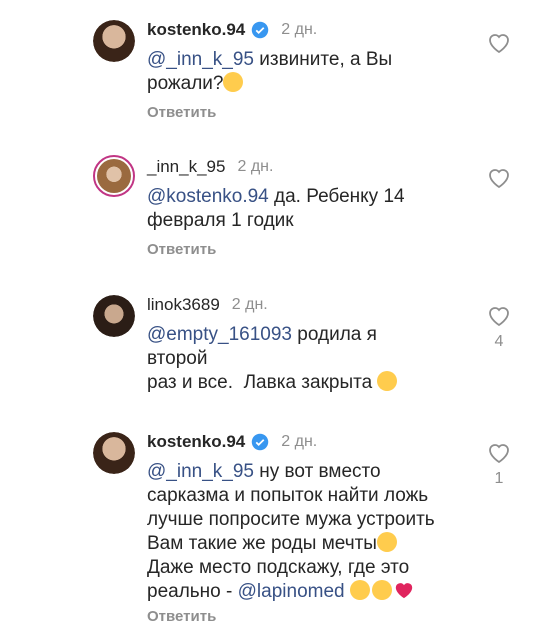 The width and height of the screenshot is (540, 640). Describe the element at coordinates (219, 334) in the screenshot. I see `mention-link: @empty_161093` at that location.